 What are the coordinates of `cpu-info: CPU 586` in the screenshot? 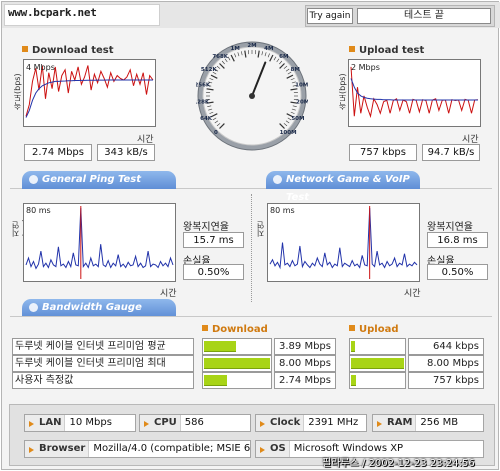 It's located at (195, 423).